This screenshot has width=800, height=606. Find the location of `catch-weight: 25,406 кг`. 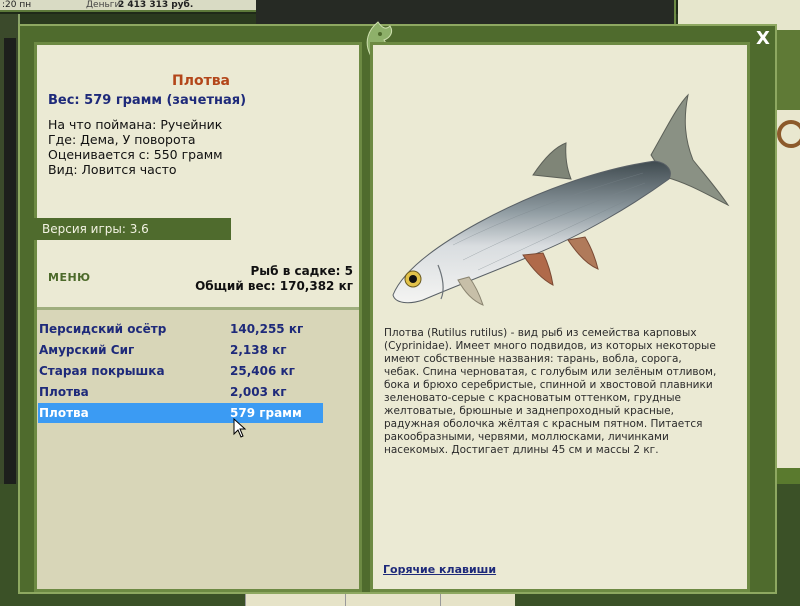

catch-weight: 25,406 кг is located at coordinates (262, 371).